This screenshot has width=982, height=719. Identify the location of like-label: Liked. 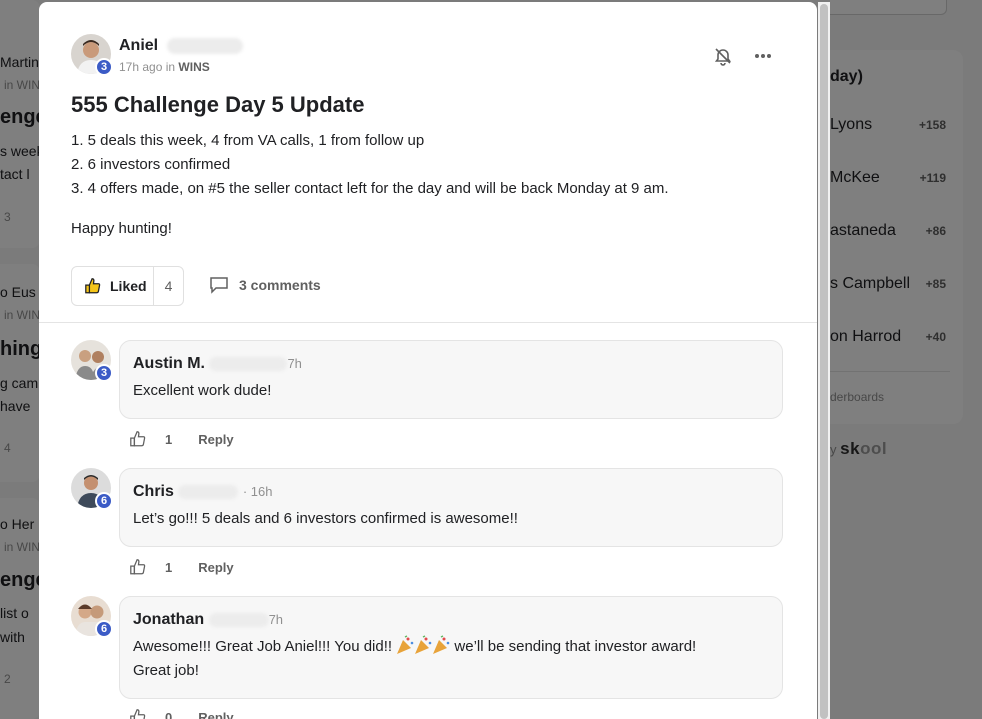
(128, 286).